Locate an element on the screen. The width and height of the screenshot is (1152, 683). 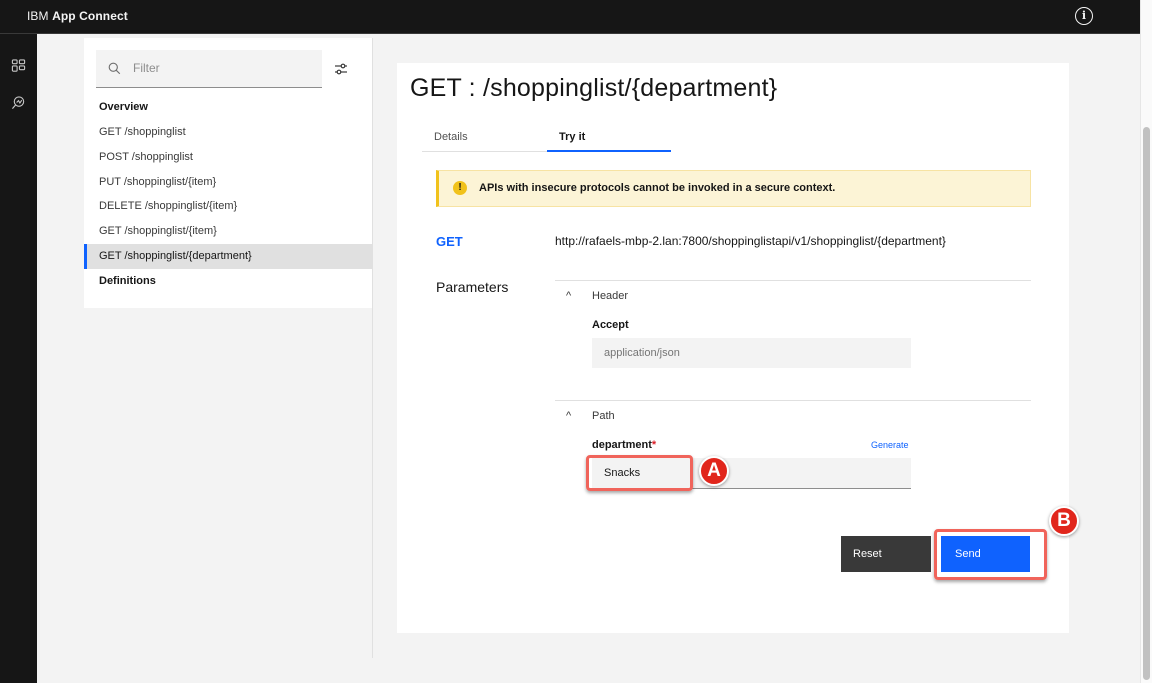
app-brand: IBM App Connect is located at coordinates (77, 16).